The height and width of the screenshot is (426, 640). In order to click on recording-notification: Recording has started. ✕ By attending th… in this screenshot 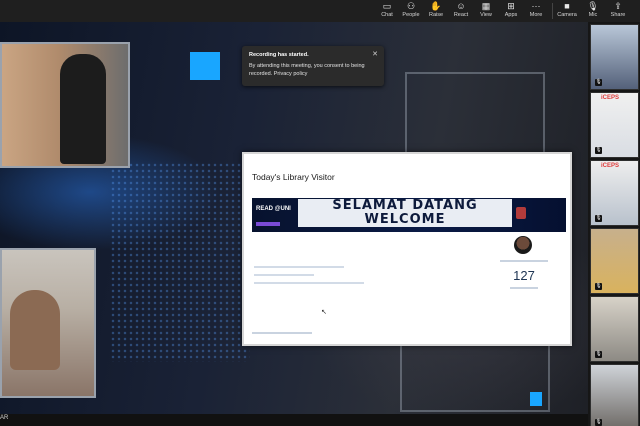, I will do `click(313, 66)`.